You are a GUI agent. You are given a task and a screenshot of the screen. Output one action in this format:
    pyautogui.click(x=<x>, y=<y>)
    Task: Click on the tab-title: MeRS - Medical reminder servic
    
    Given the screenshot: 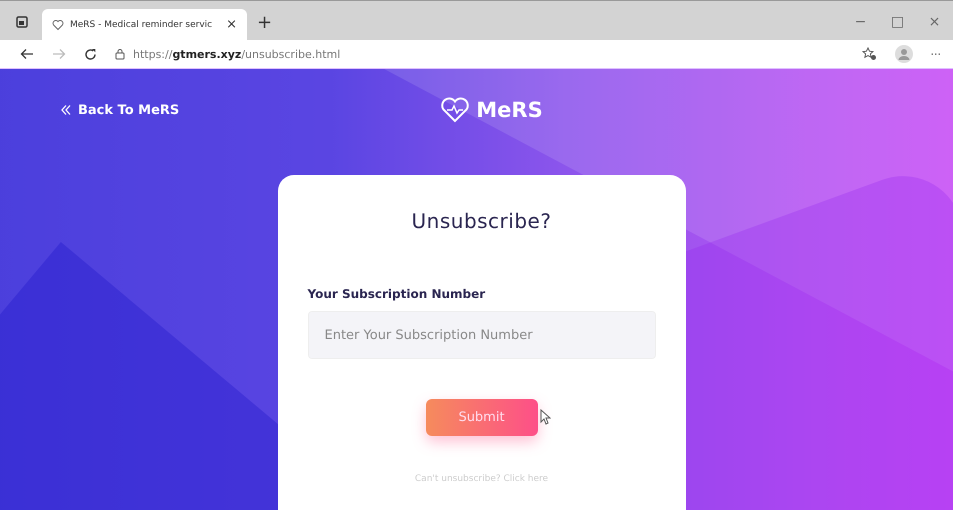 What is the action you would take?
    pyautogui.click(x=142, y=25)
    